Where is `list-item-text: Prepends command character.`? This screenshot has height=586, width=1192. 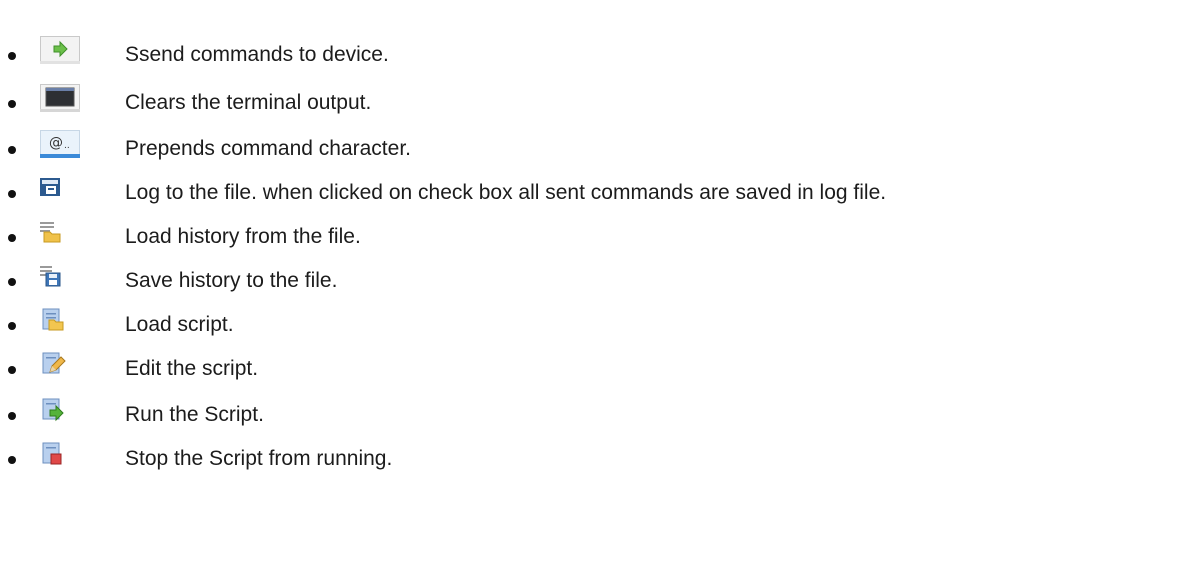 list-item-text: Prepends command character. is located at coordinates (268, 148).